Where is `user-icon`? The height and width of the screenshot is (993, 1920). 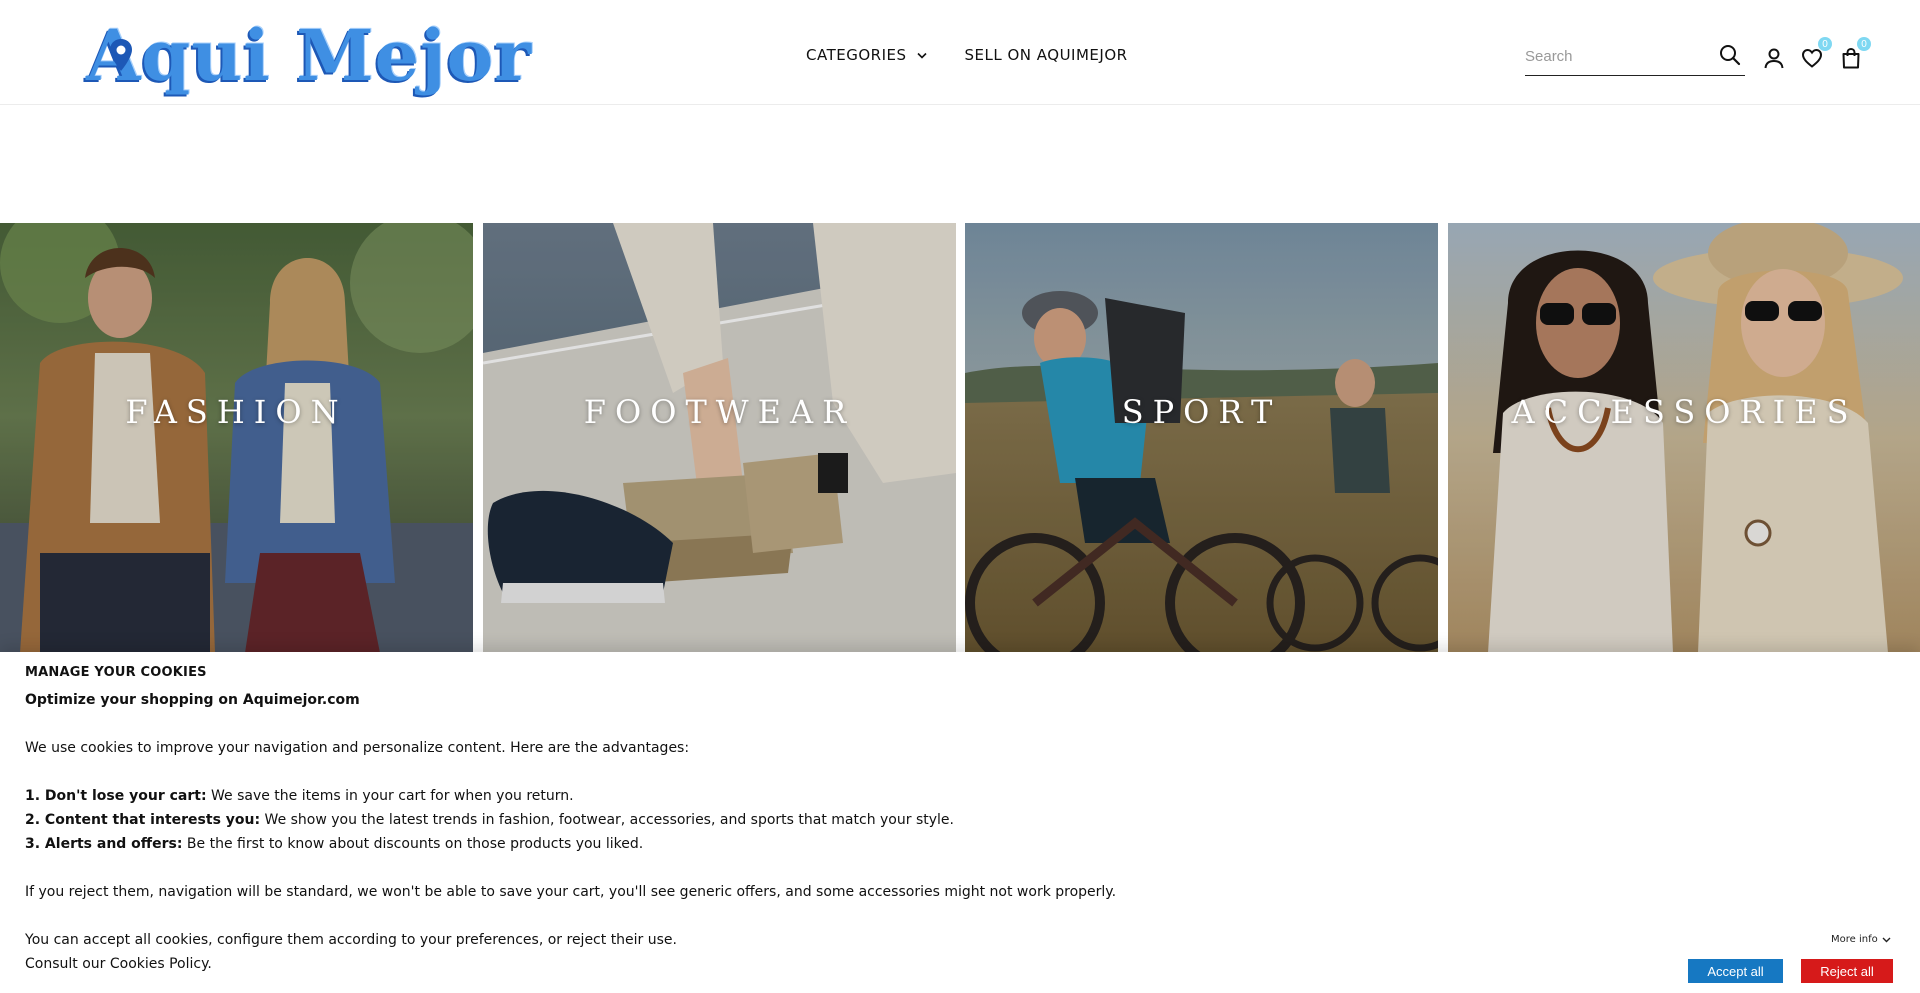
user-icon is located at coordinates (1774, 58).